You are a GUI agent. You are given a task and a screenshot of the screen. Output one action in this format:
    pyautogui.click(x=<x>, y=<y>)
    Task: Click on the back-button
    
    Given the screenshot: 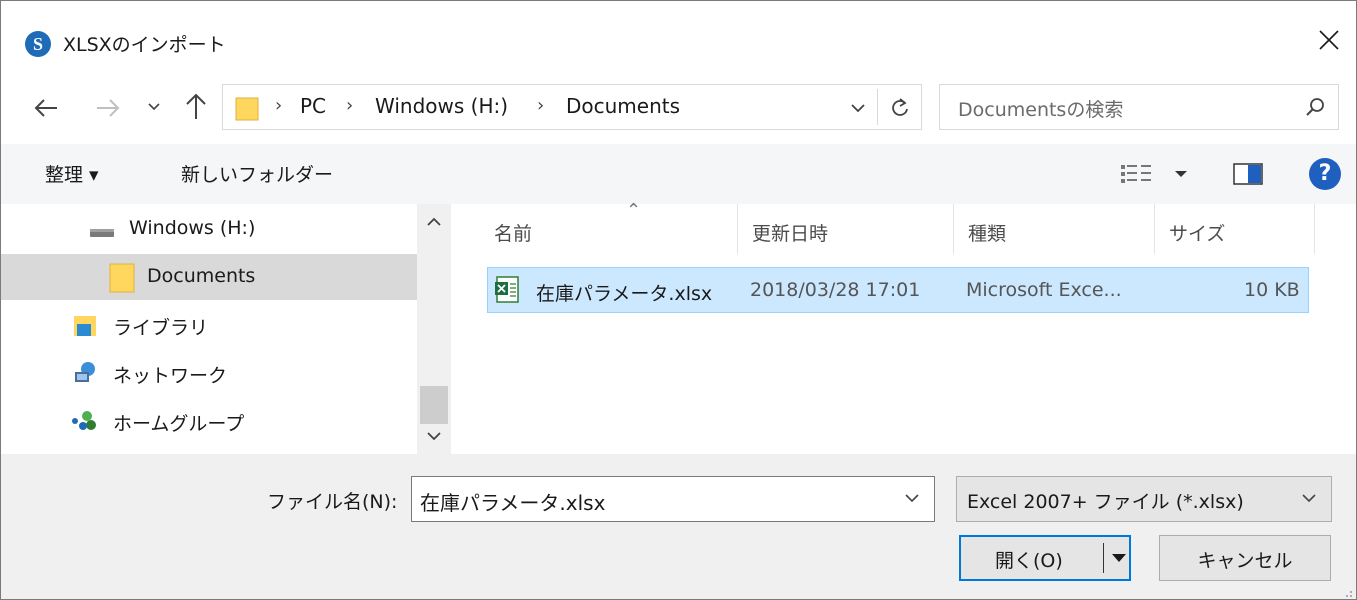 What is the action you would take?
    pyautogui.click(x=46, y=108)
    